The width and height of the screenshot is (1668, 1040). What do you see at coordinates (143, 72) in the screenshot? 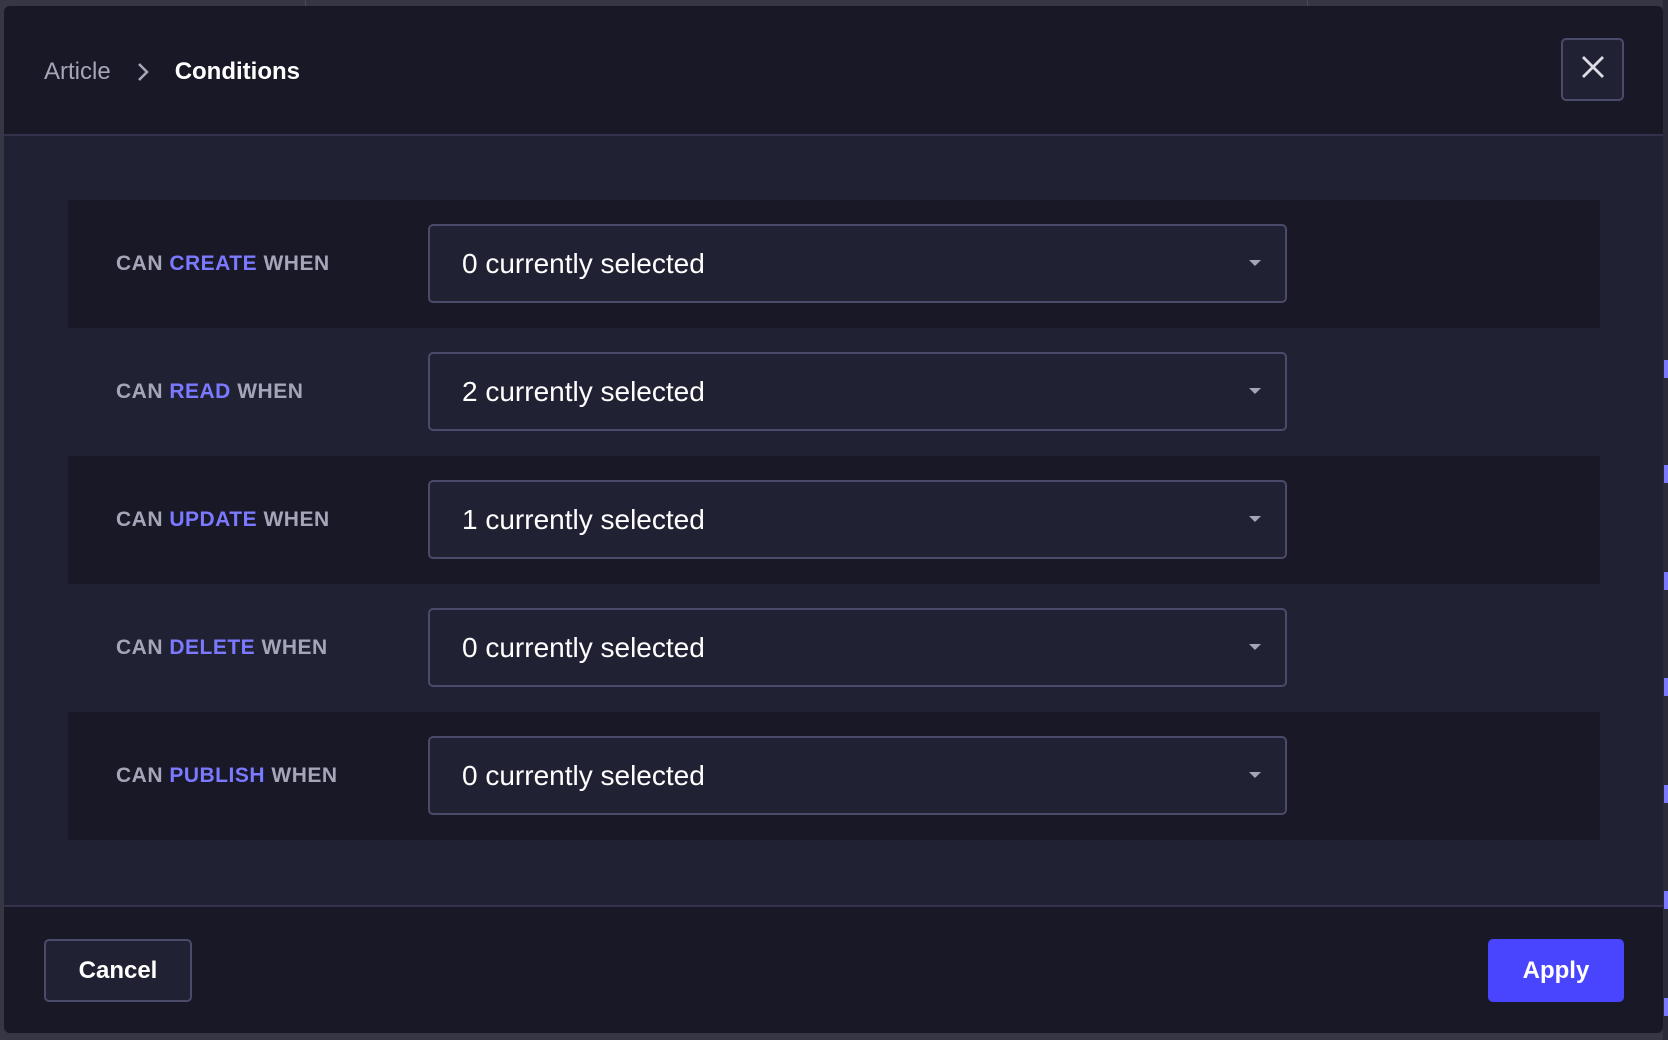
I see `chevron-right-icon` at bounding box center [143, 72].